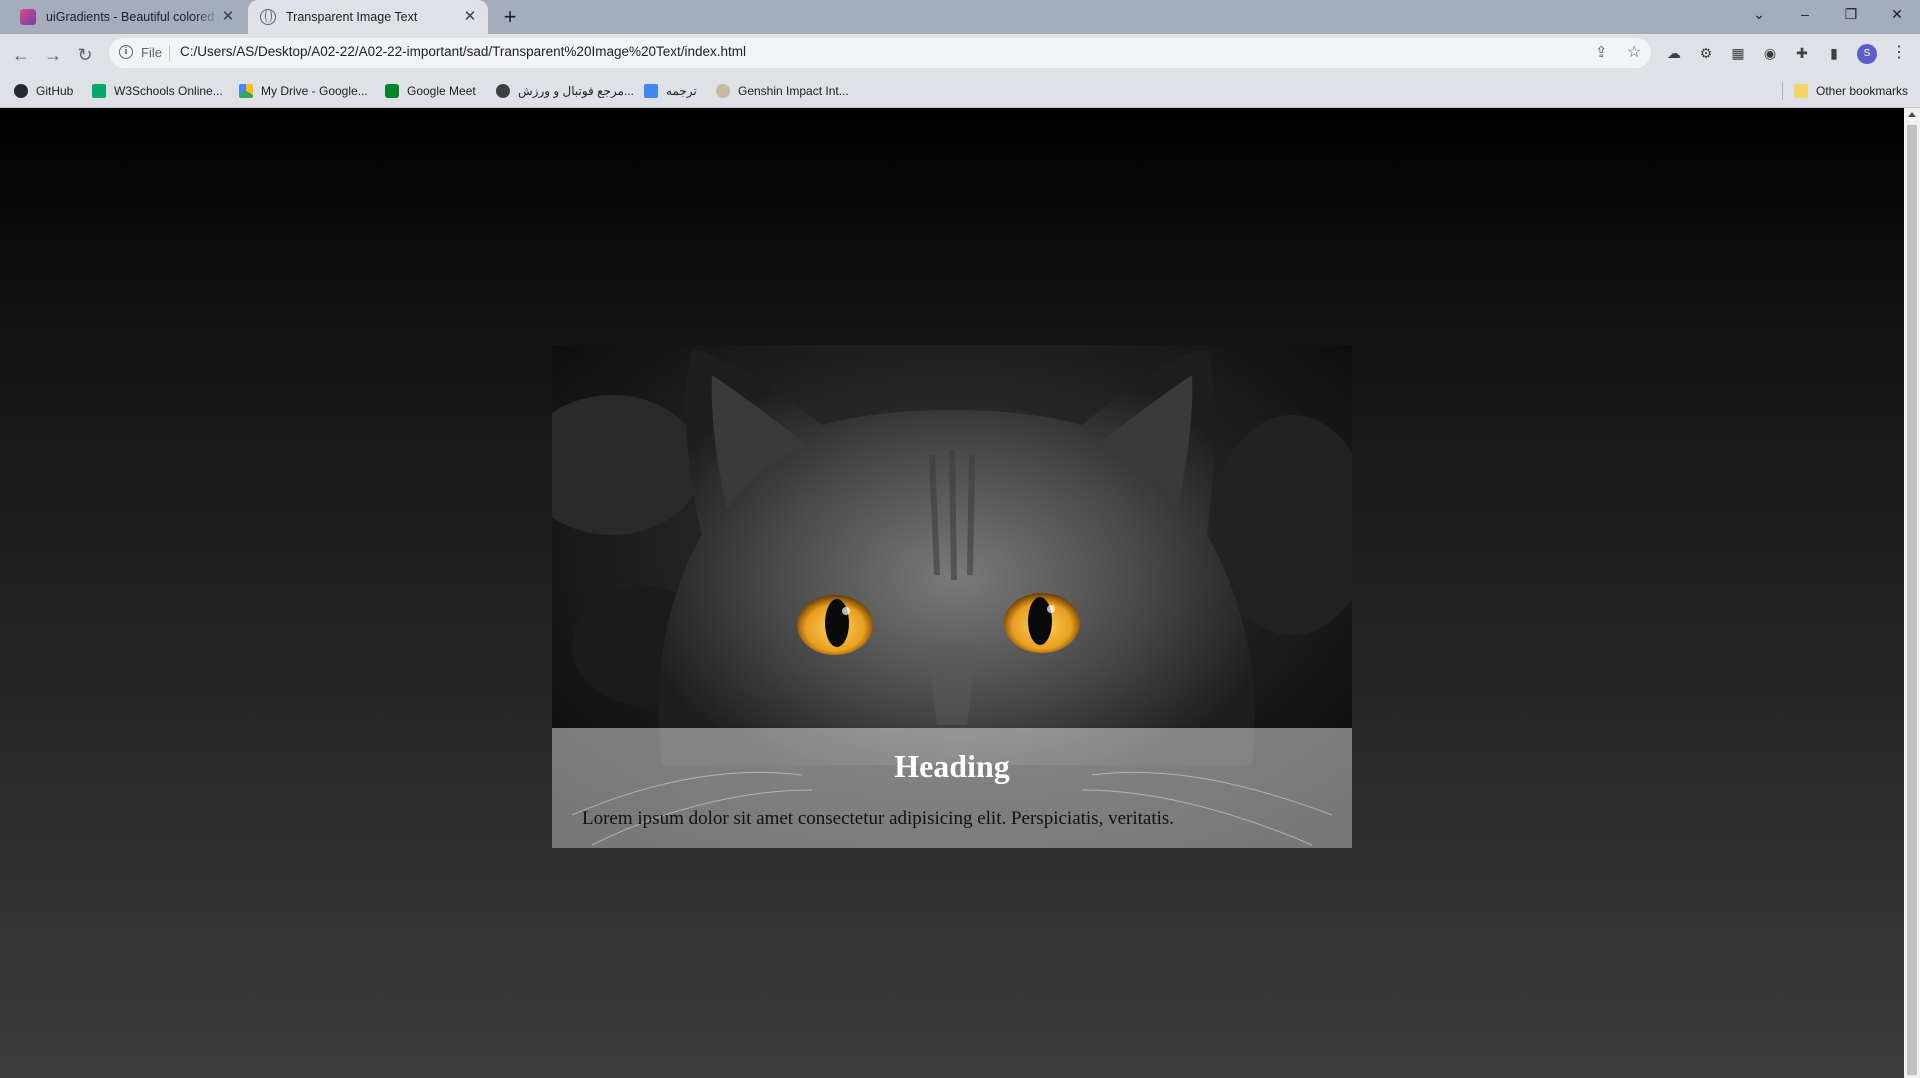 Image resolution: width=1920 pixels, height=1078 pixels. Describe the element at coordinates (1912, 114) in the screenshot. I see `scroll-up-arrow-icon` at that location.